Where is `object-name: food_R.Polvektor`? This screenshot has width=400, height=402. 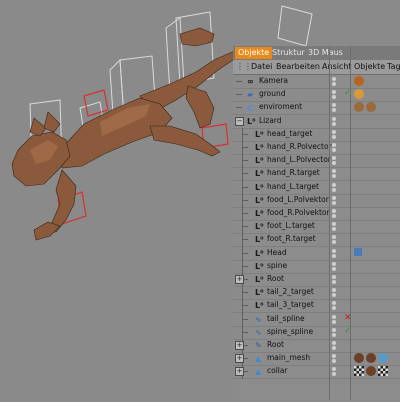
object-name: food_R.Polvektor is located at coordinates (298, 212).